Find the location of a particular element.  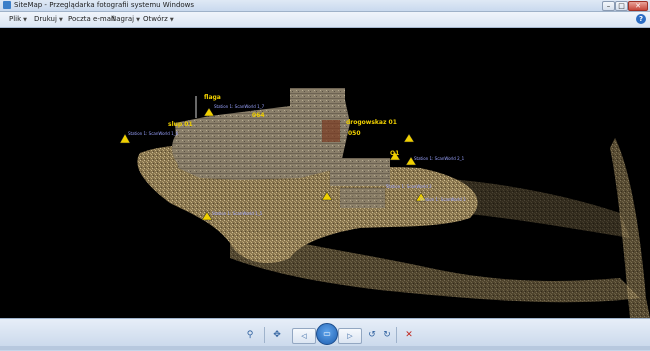

station-label: Station 1: ScanWorld 1_5 is located at coordinates (237, 213).